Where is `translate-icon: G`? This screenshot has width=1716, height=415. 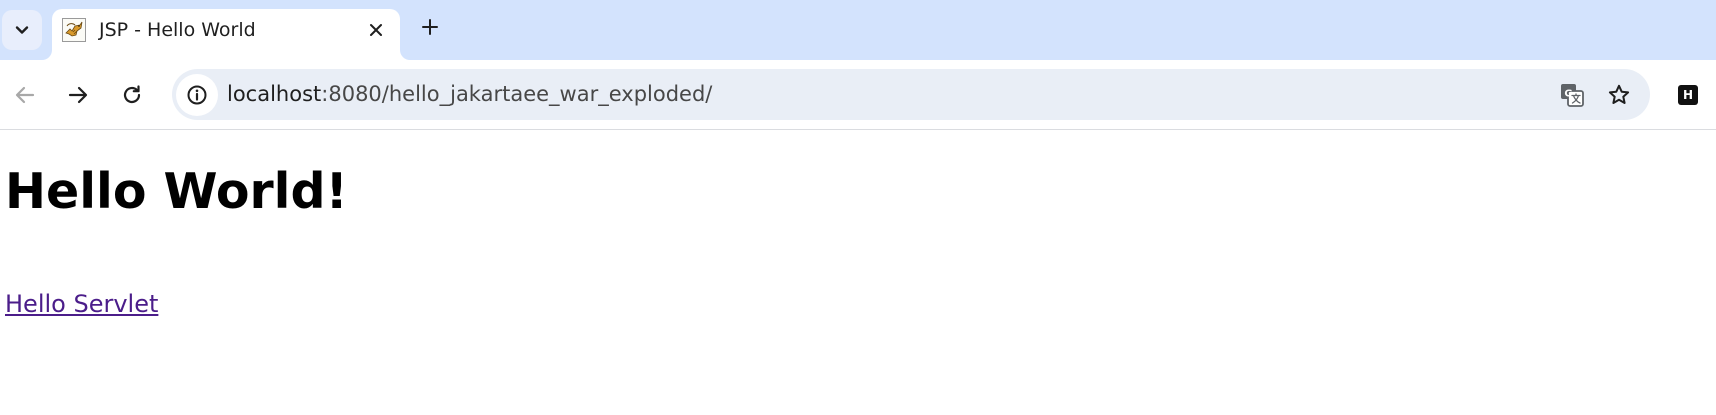 translate-icon: G is located at coordinates (1572, 95).